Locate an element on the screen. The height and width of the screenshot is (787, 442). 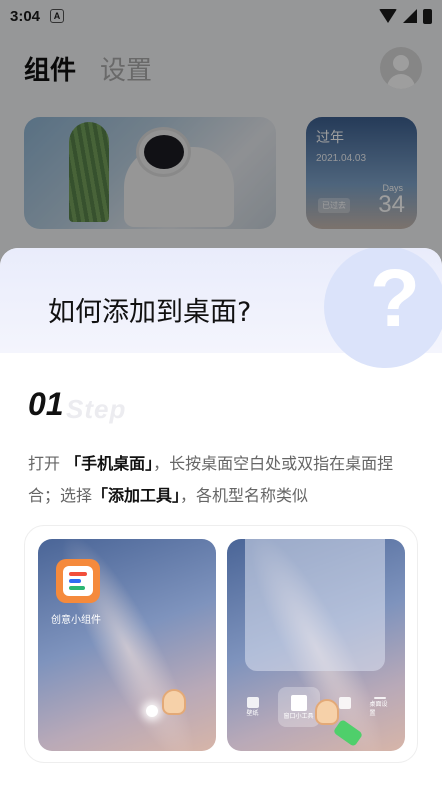
dock-widgets: 窗口小工具 is located at coordinates (298, 707).